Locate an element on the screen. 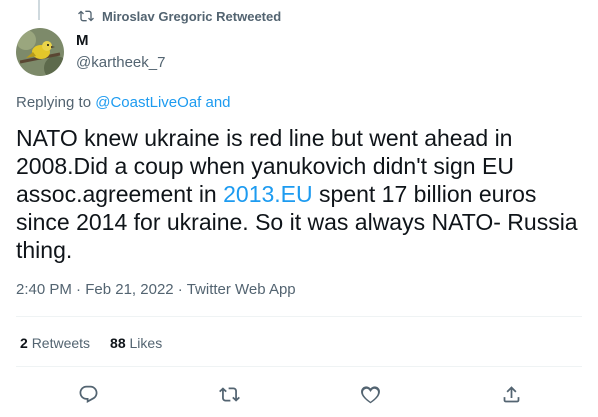  tweet-time: 2:40 PM is located at coordinates (44, 289).